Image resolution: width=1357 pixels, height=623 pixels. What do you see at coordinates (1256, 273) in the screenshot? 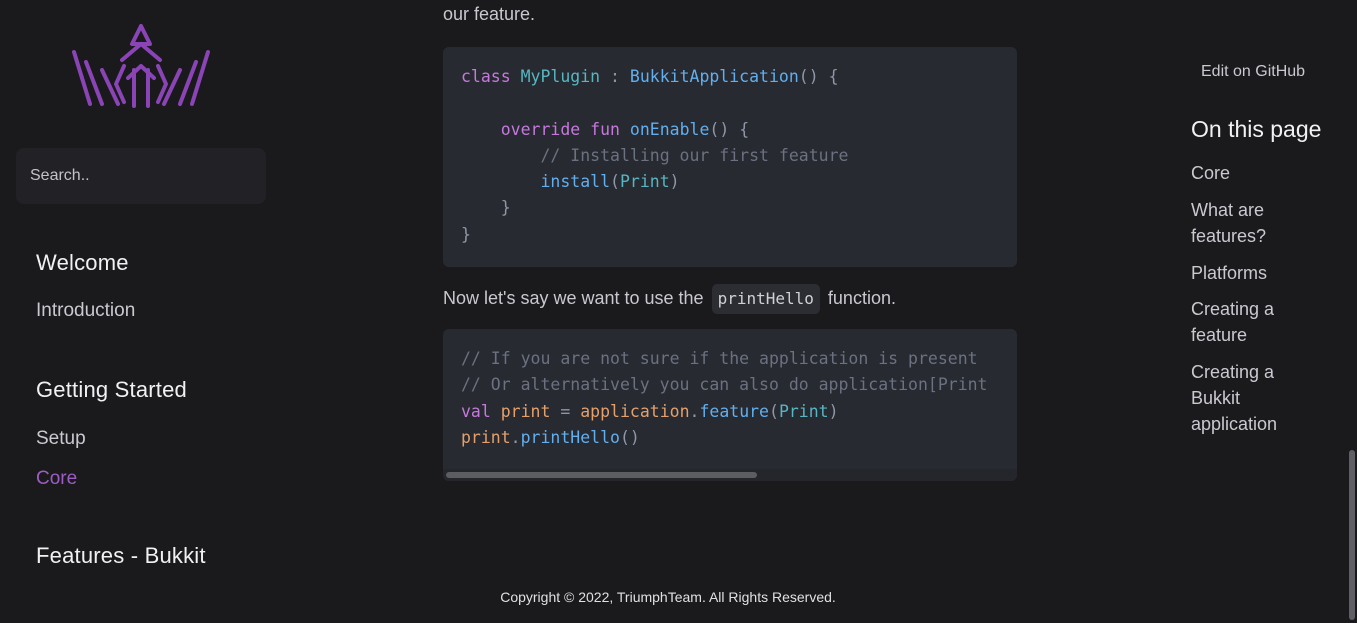
I see `toc-link-platforms: Platforms` at bounding box center [1256, 273].